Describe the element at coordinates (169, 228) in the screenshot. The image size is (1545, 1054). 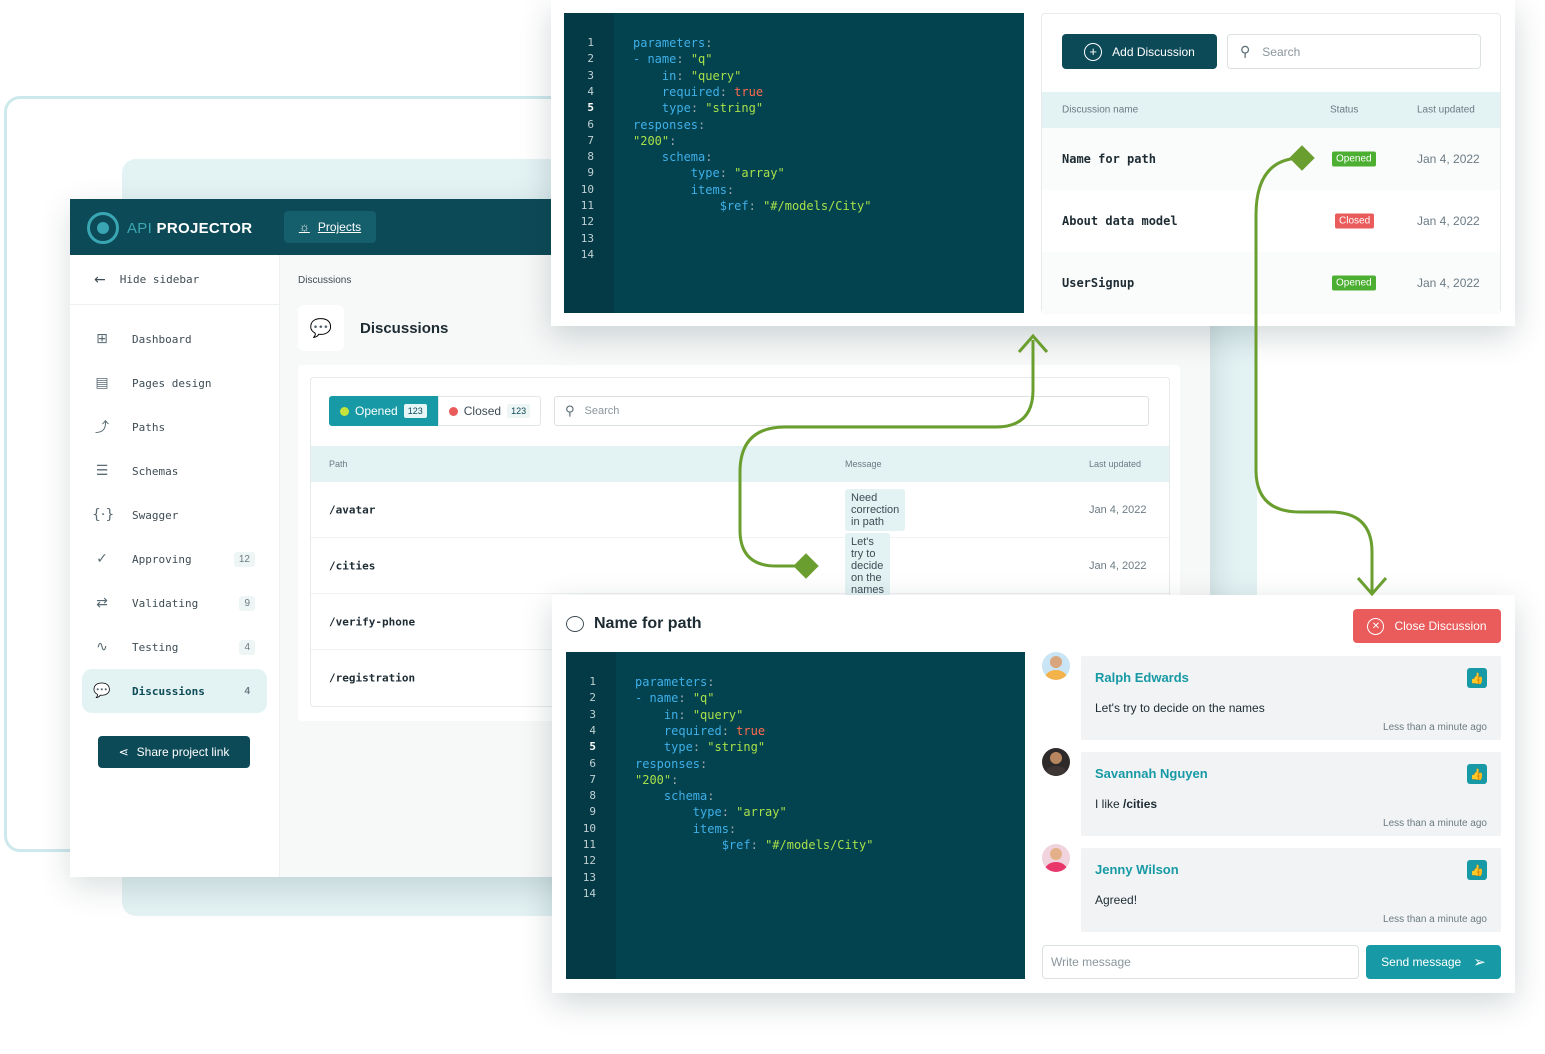
I see `logo: API PROJECTOR` at that location.